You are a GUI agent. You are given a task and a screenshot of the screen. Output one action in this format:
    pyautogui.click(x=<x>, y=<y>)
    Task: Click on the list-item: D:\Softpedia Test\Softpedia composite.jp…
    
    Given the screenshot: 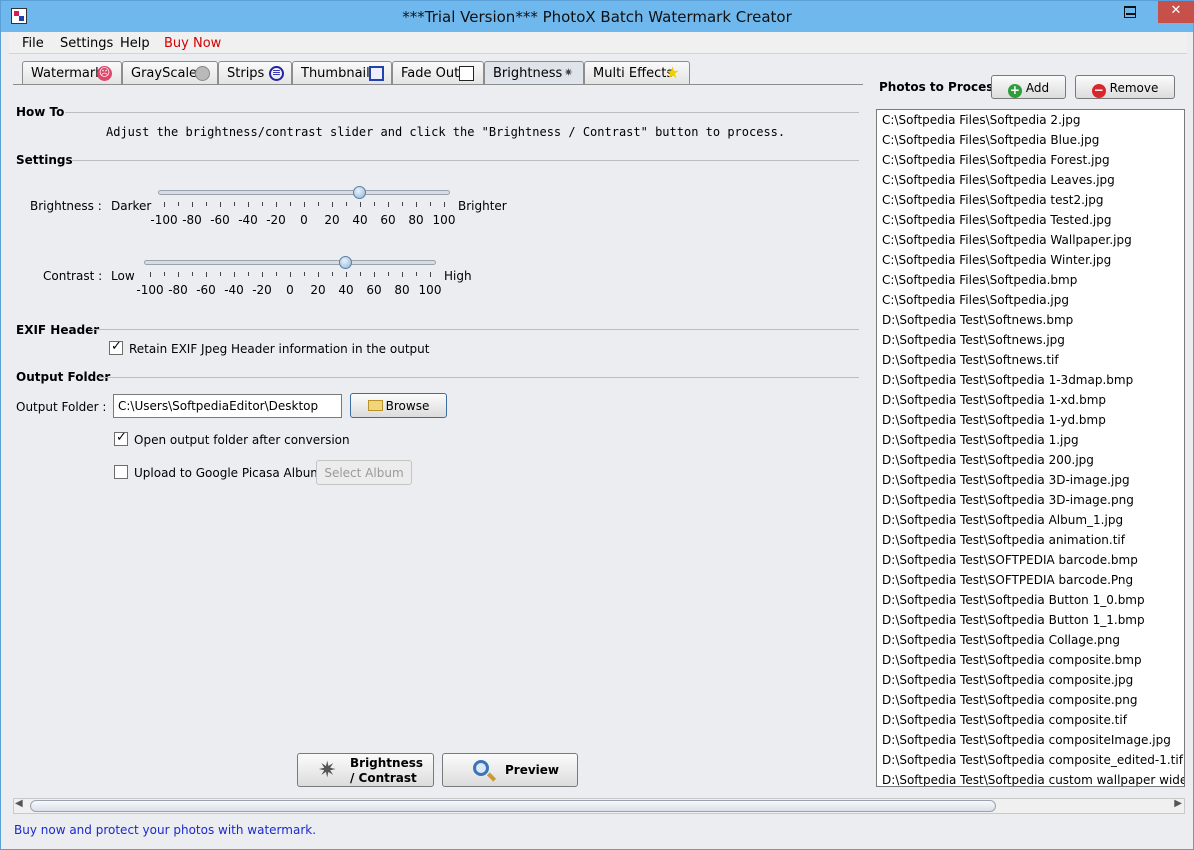 What is the action you would take?
    pyautogui.click(x=1007, y=680)
    